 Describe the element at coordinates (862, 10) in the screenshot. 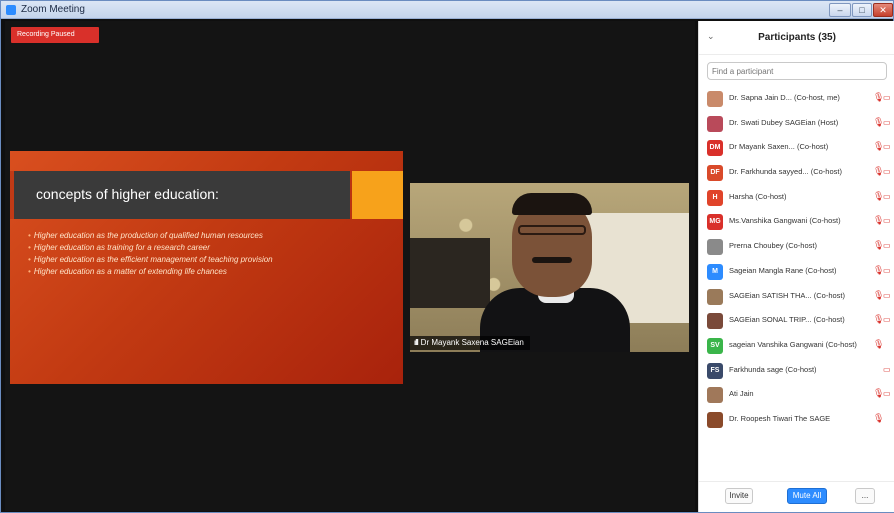

I see `maximize-button: □` at that location.